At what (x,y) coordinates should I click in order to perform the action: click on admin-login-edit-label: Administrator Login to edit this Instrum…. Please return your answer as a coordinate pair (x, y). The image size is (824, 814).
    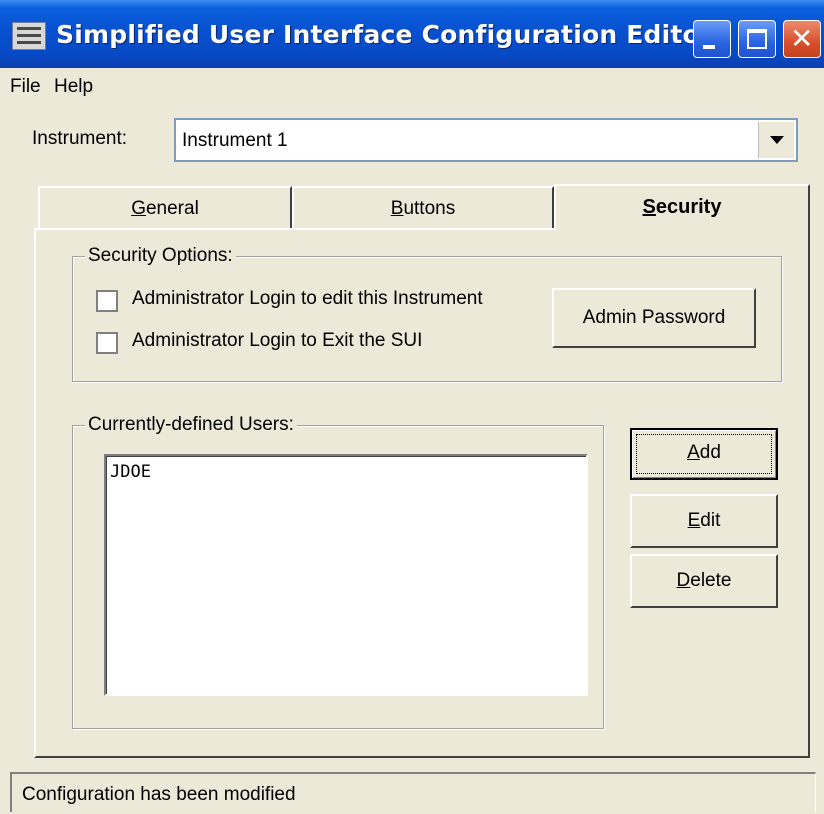
    Looking at the image, I should click on (307, 298).